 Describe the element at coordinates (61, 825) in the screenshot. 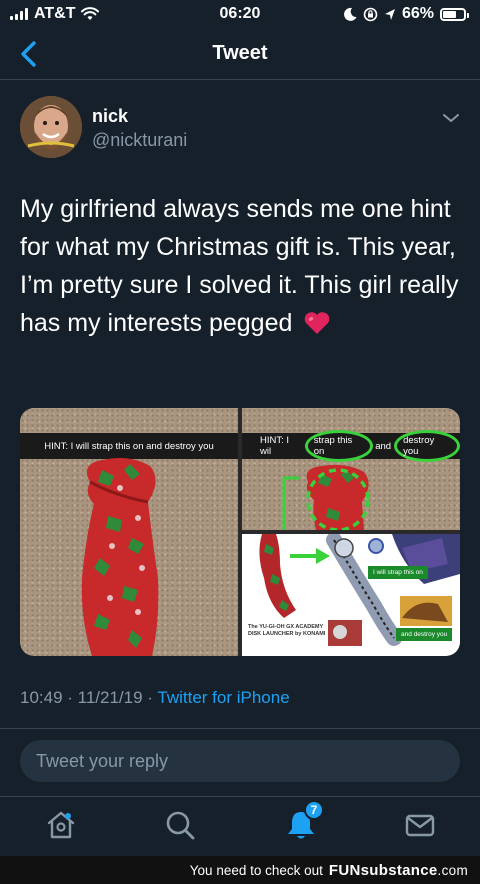

I see `home-icon` at that location.